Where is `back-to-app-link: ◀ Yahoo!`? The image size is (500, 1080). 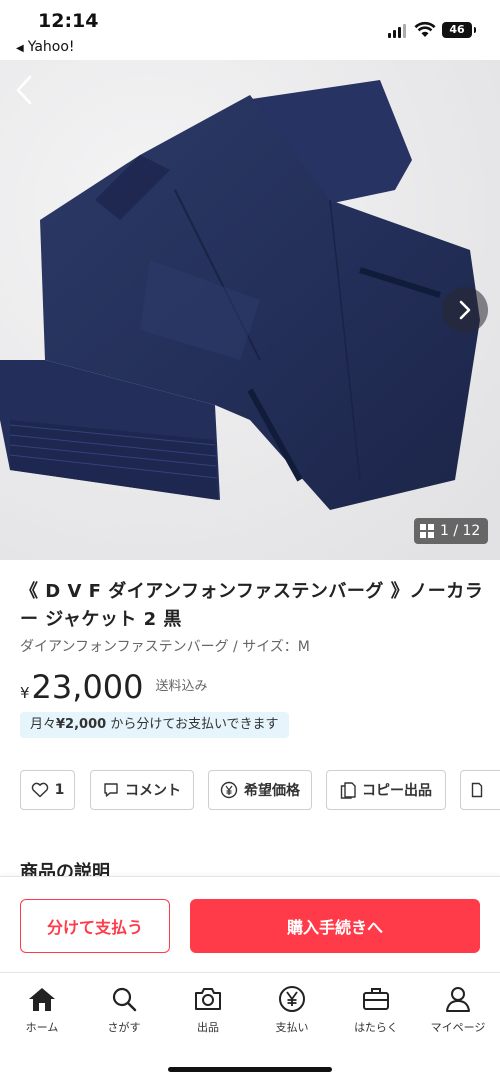
back-to-app-link: ◀ Yahoo! is located at coordinates (45, 47).